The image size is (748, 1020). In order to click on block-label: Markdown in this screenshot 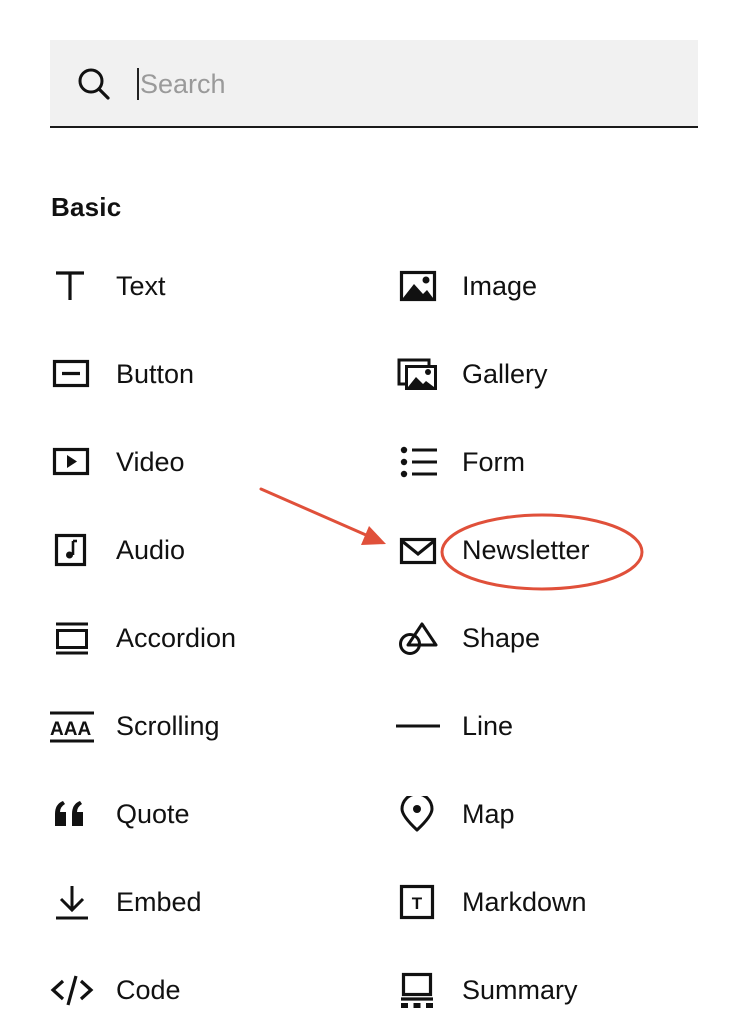, I will do `click(524, 902)`.